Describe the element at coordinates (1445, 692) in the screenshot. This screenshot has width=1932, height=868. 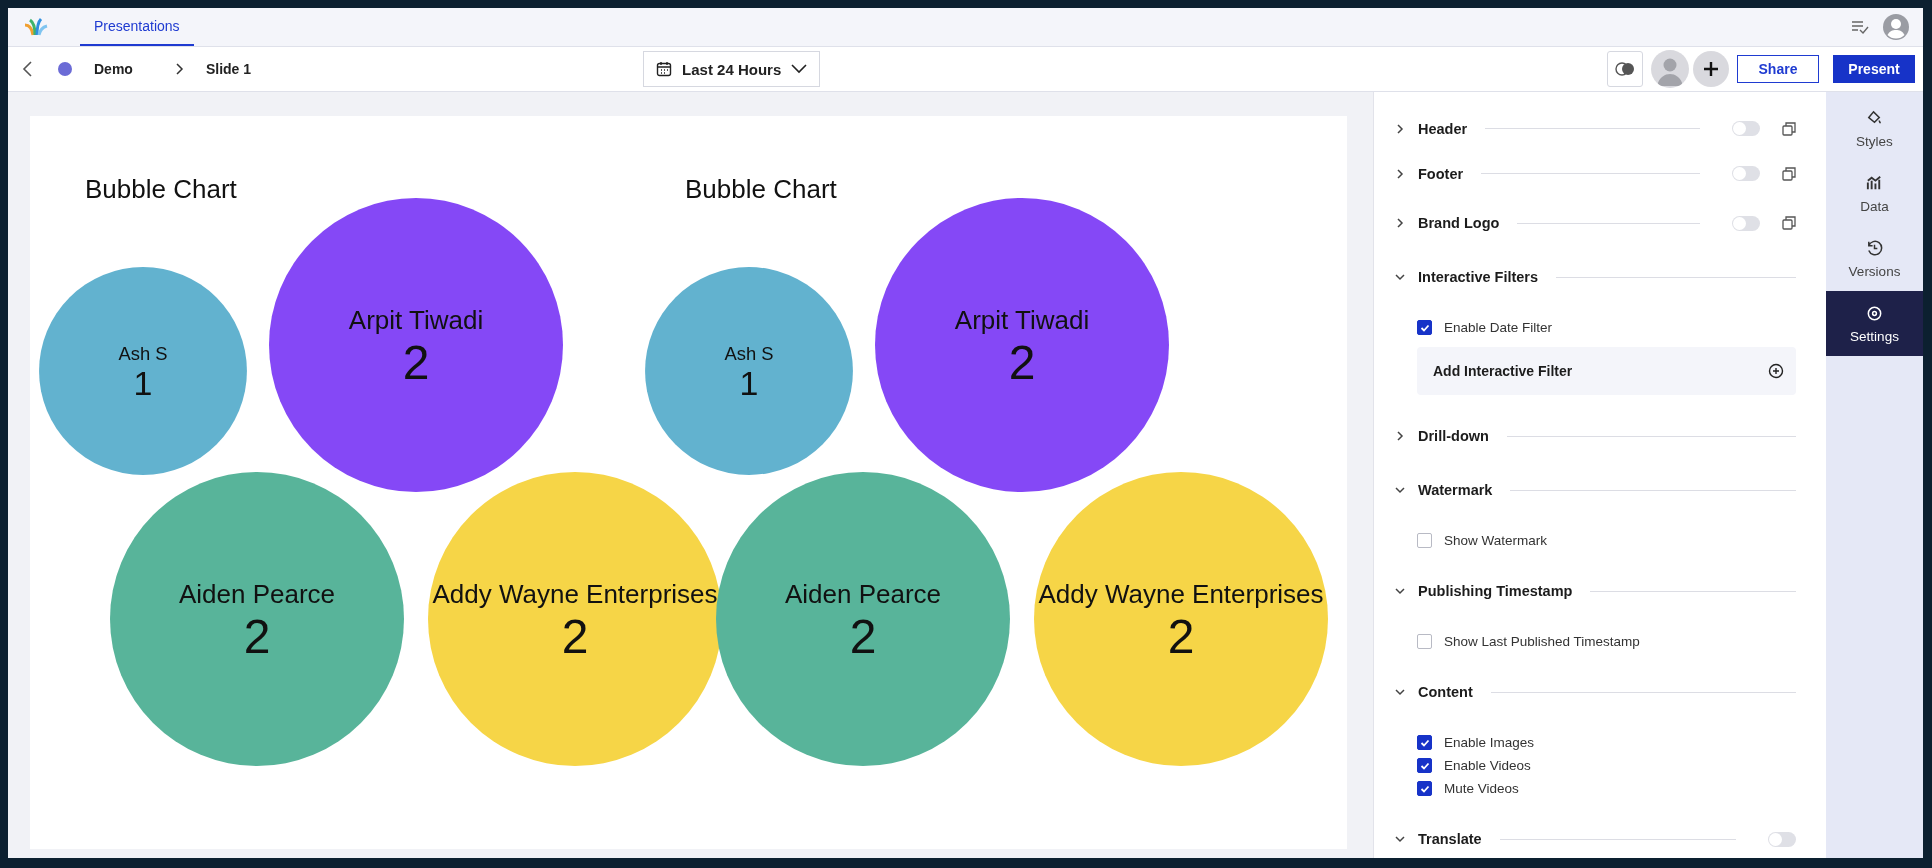
I see `section-title: Content` at that location.